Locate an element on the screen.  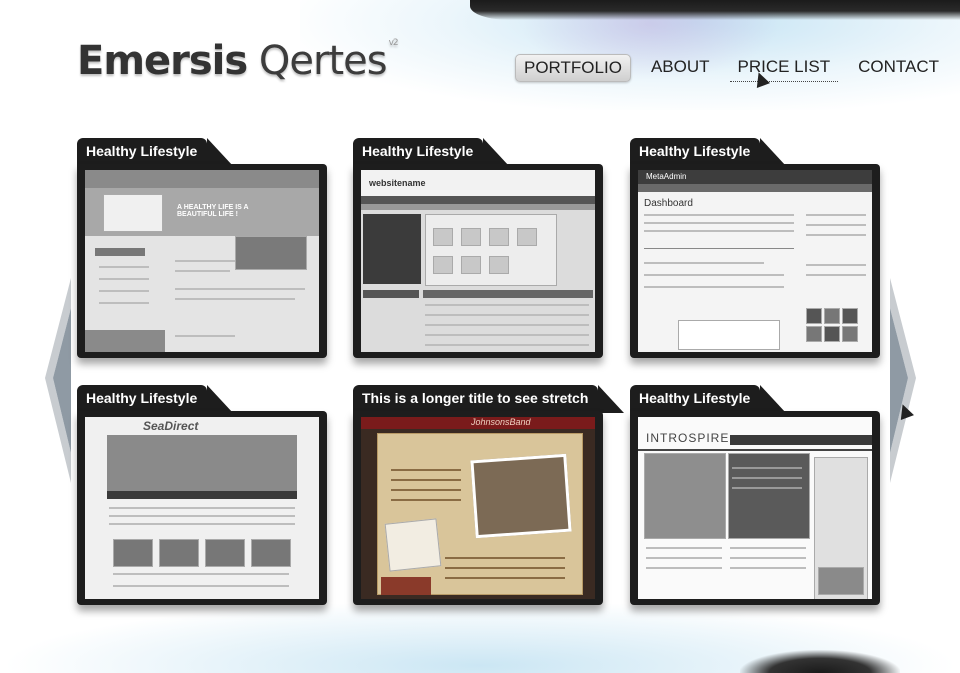
right-arrow-icon is located at coordinates (903, 380).